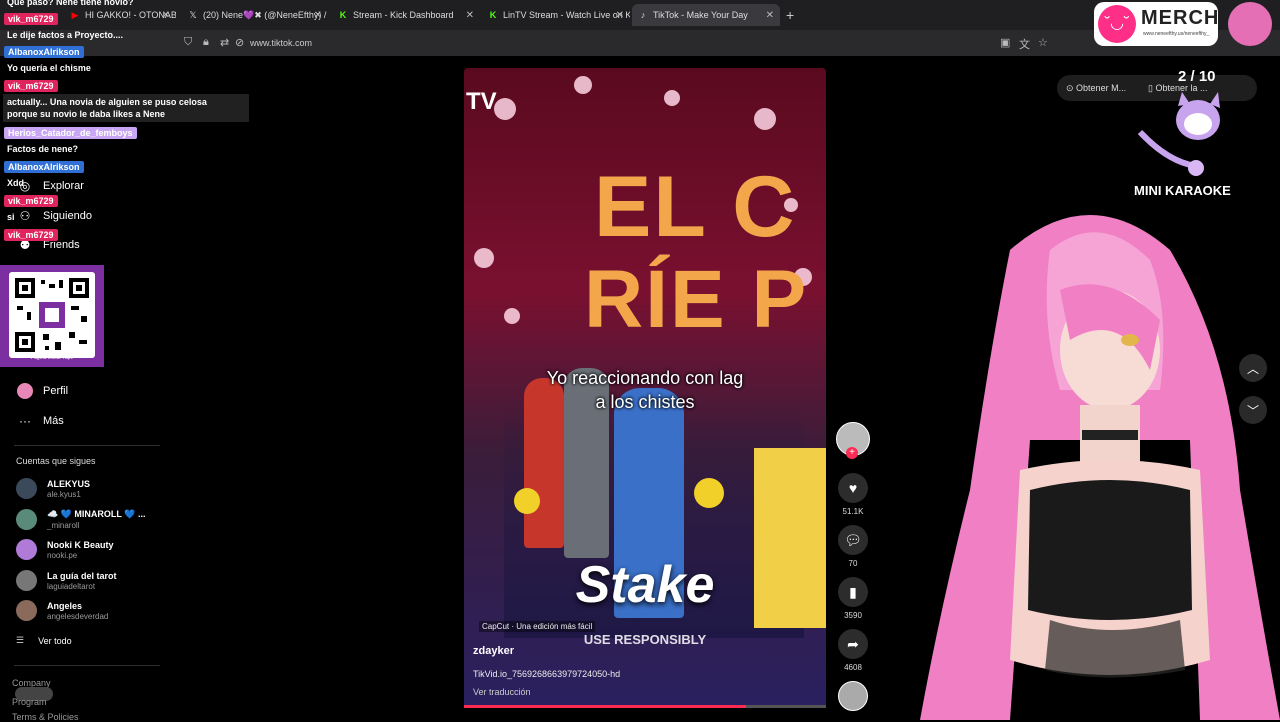 The height and width of the screenshot is (722, 1280). I want to click on url-field: www.tiktok.com, so click(281, 43).